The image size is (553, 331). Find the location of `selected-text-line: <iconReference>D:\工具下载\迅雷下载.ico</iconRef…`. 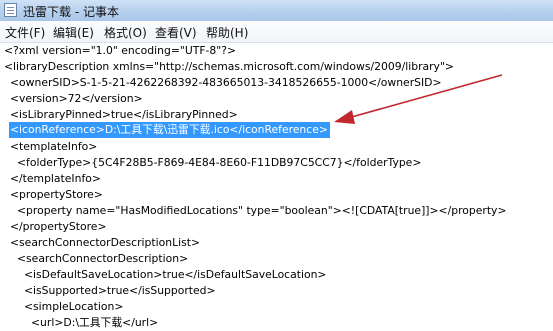

selected-text-line: <iconReference>D:\工具下载\迅雷下载.ico</iconRef… is located at coordinates (169, 130).